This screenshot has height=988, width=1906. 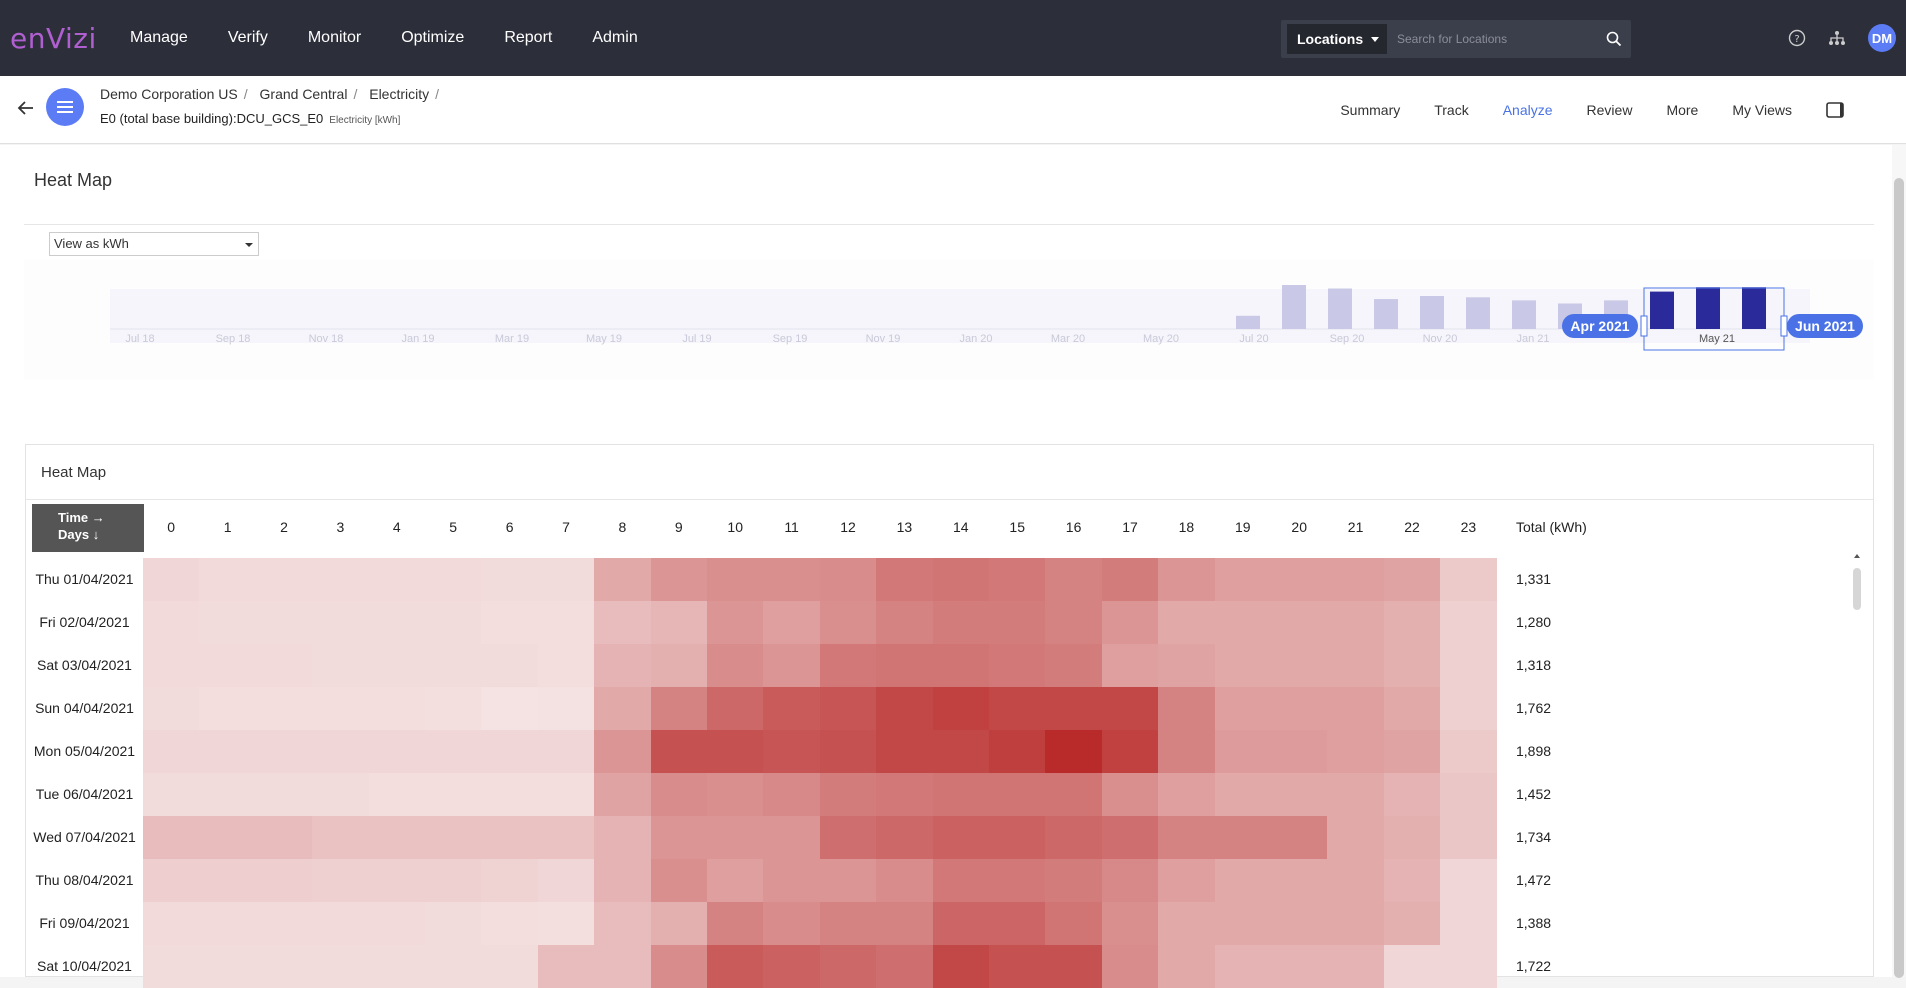 I want to click on tab-track: Track, so click(x=1451, y=111).